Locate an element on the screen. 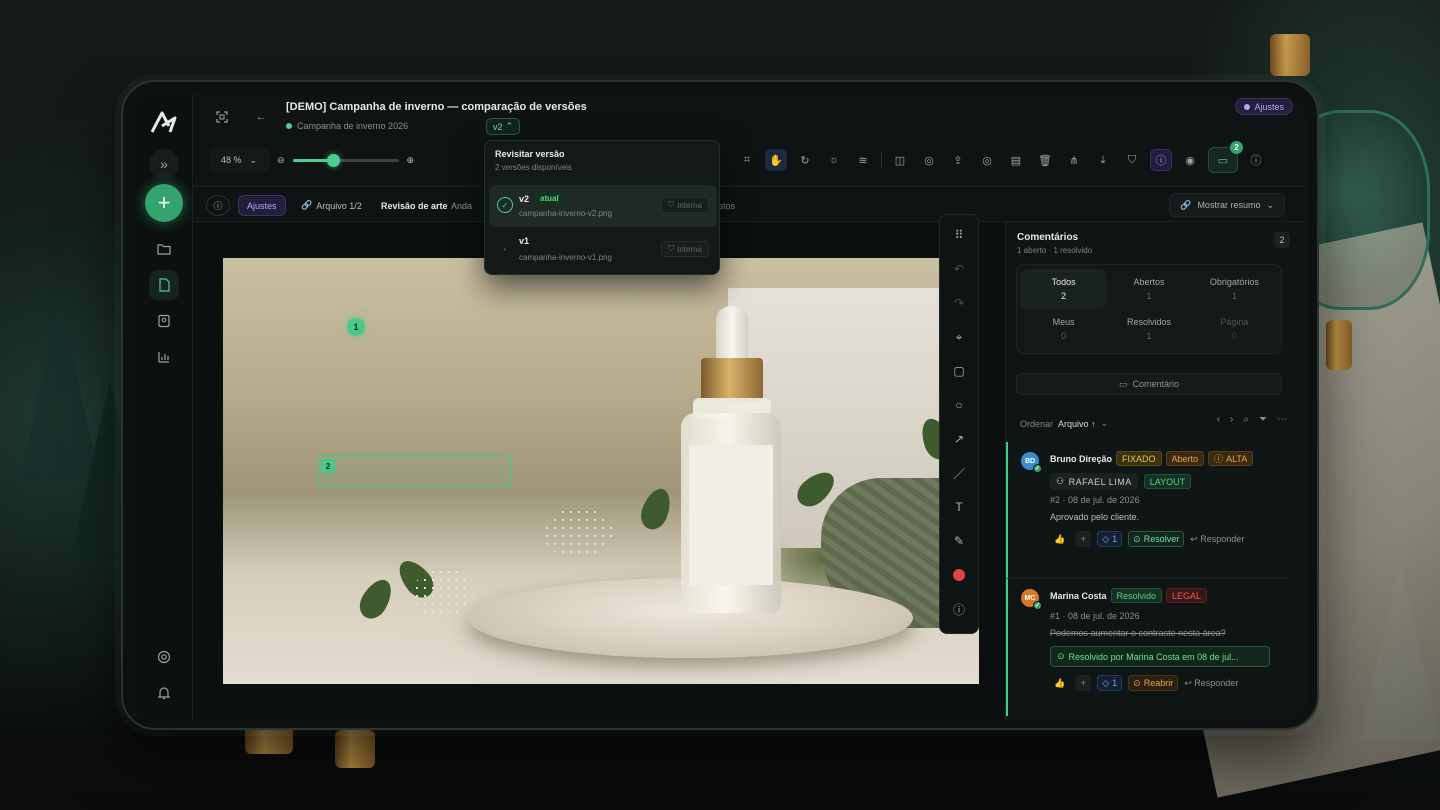 This screenshot has height=810, width=1440. line-tool-icon: ／ is located at coordinates (959, 473).